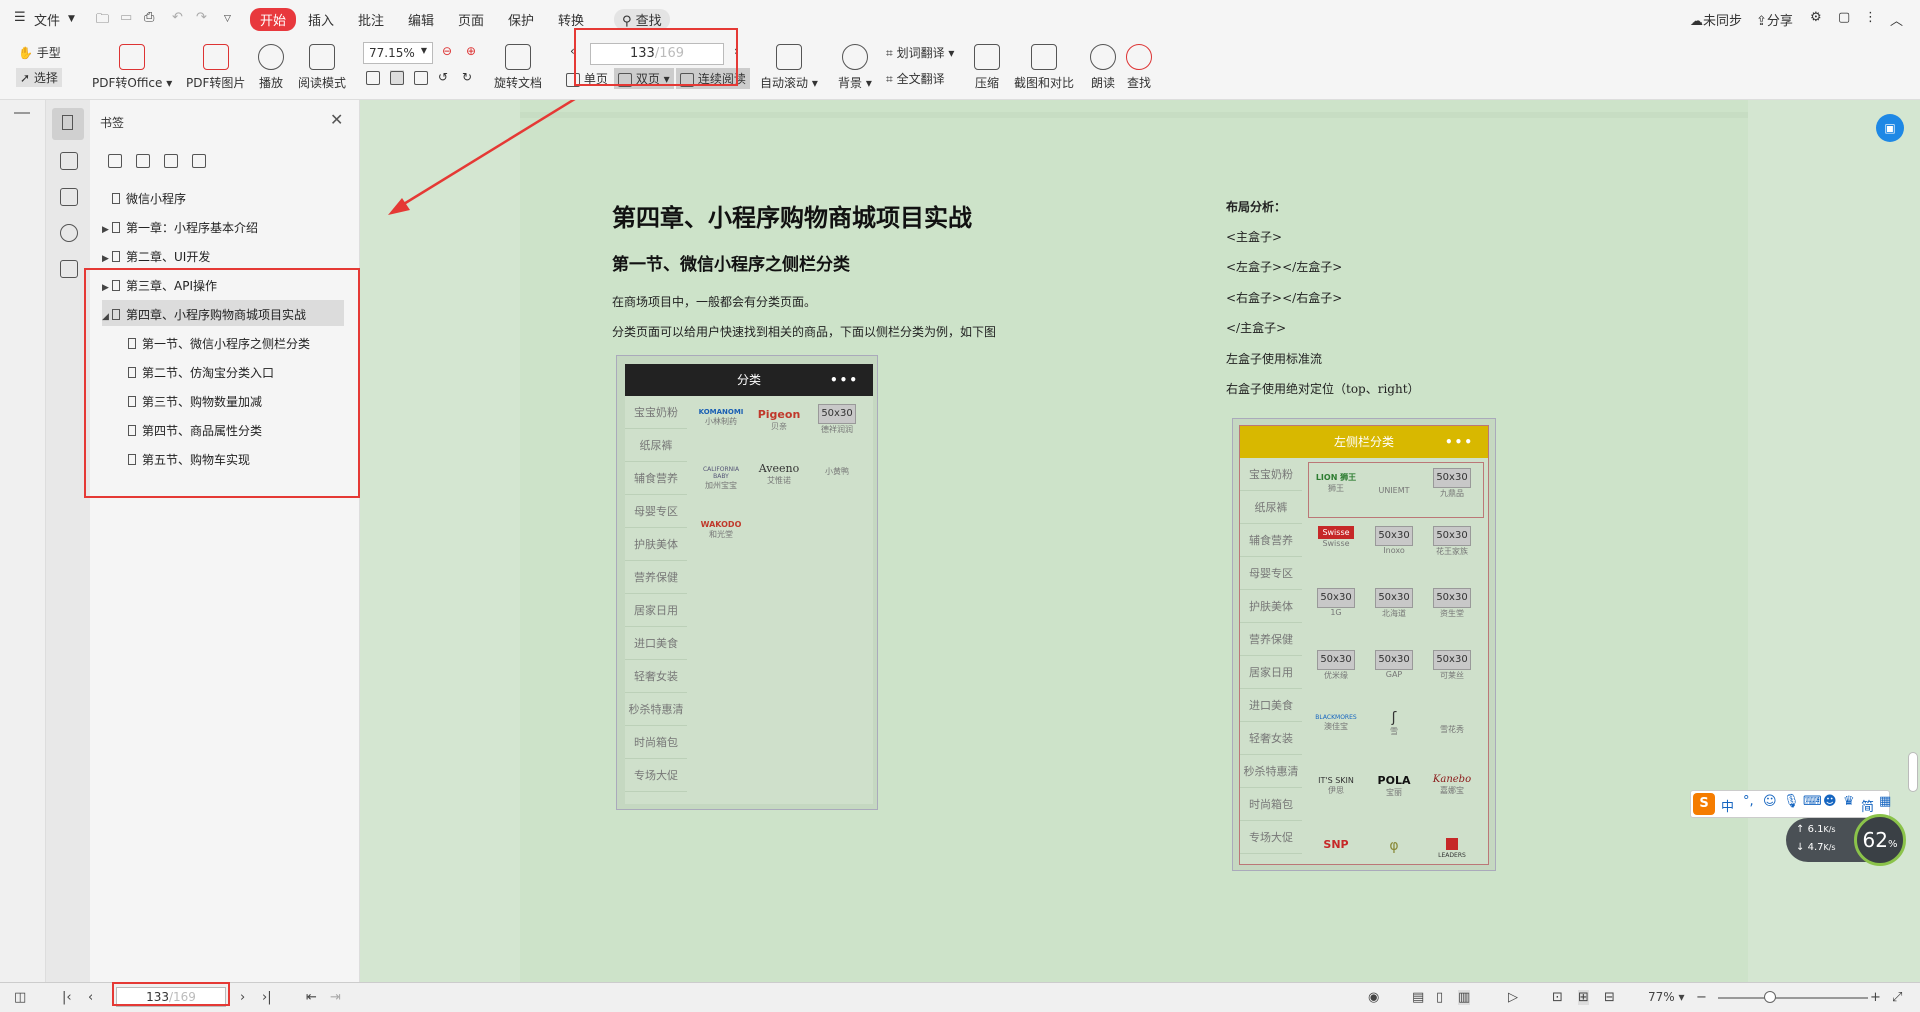 The image size is (1920, 1012). What do you see at coordinates (1844, 17) in the screenshot?
I see `comment-icon: ▢` at bounding box center [1844, 17].